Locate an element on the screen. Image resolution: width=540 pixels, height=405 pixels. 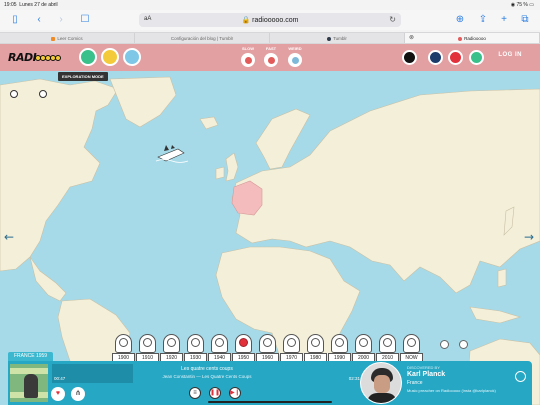
mode-fast: FAST is located at coordinates (271, 56).